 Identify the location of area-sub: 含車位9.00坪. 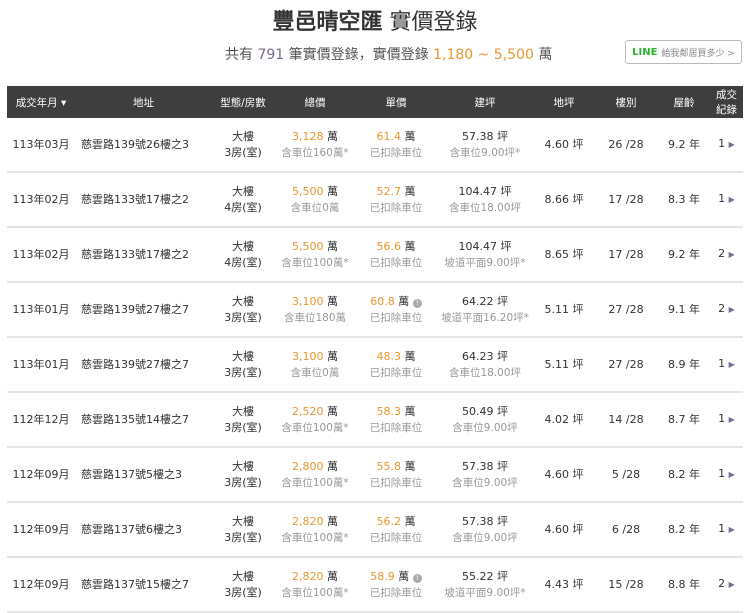
(485, 427).